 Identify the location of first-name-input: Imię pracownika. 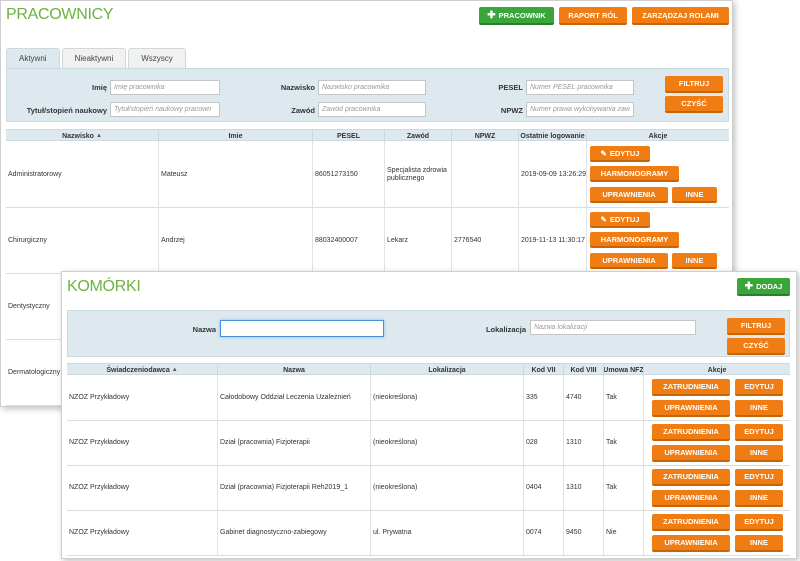
(165, 87).